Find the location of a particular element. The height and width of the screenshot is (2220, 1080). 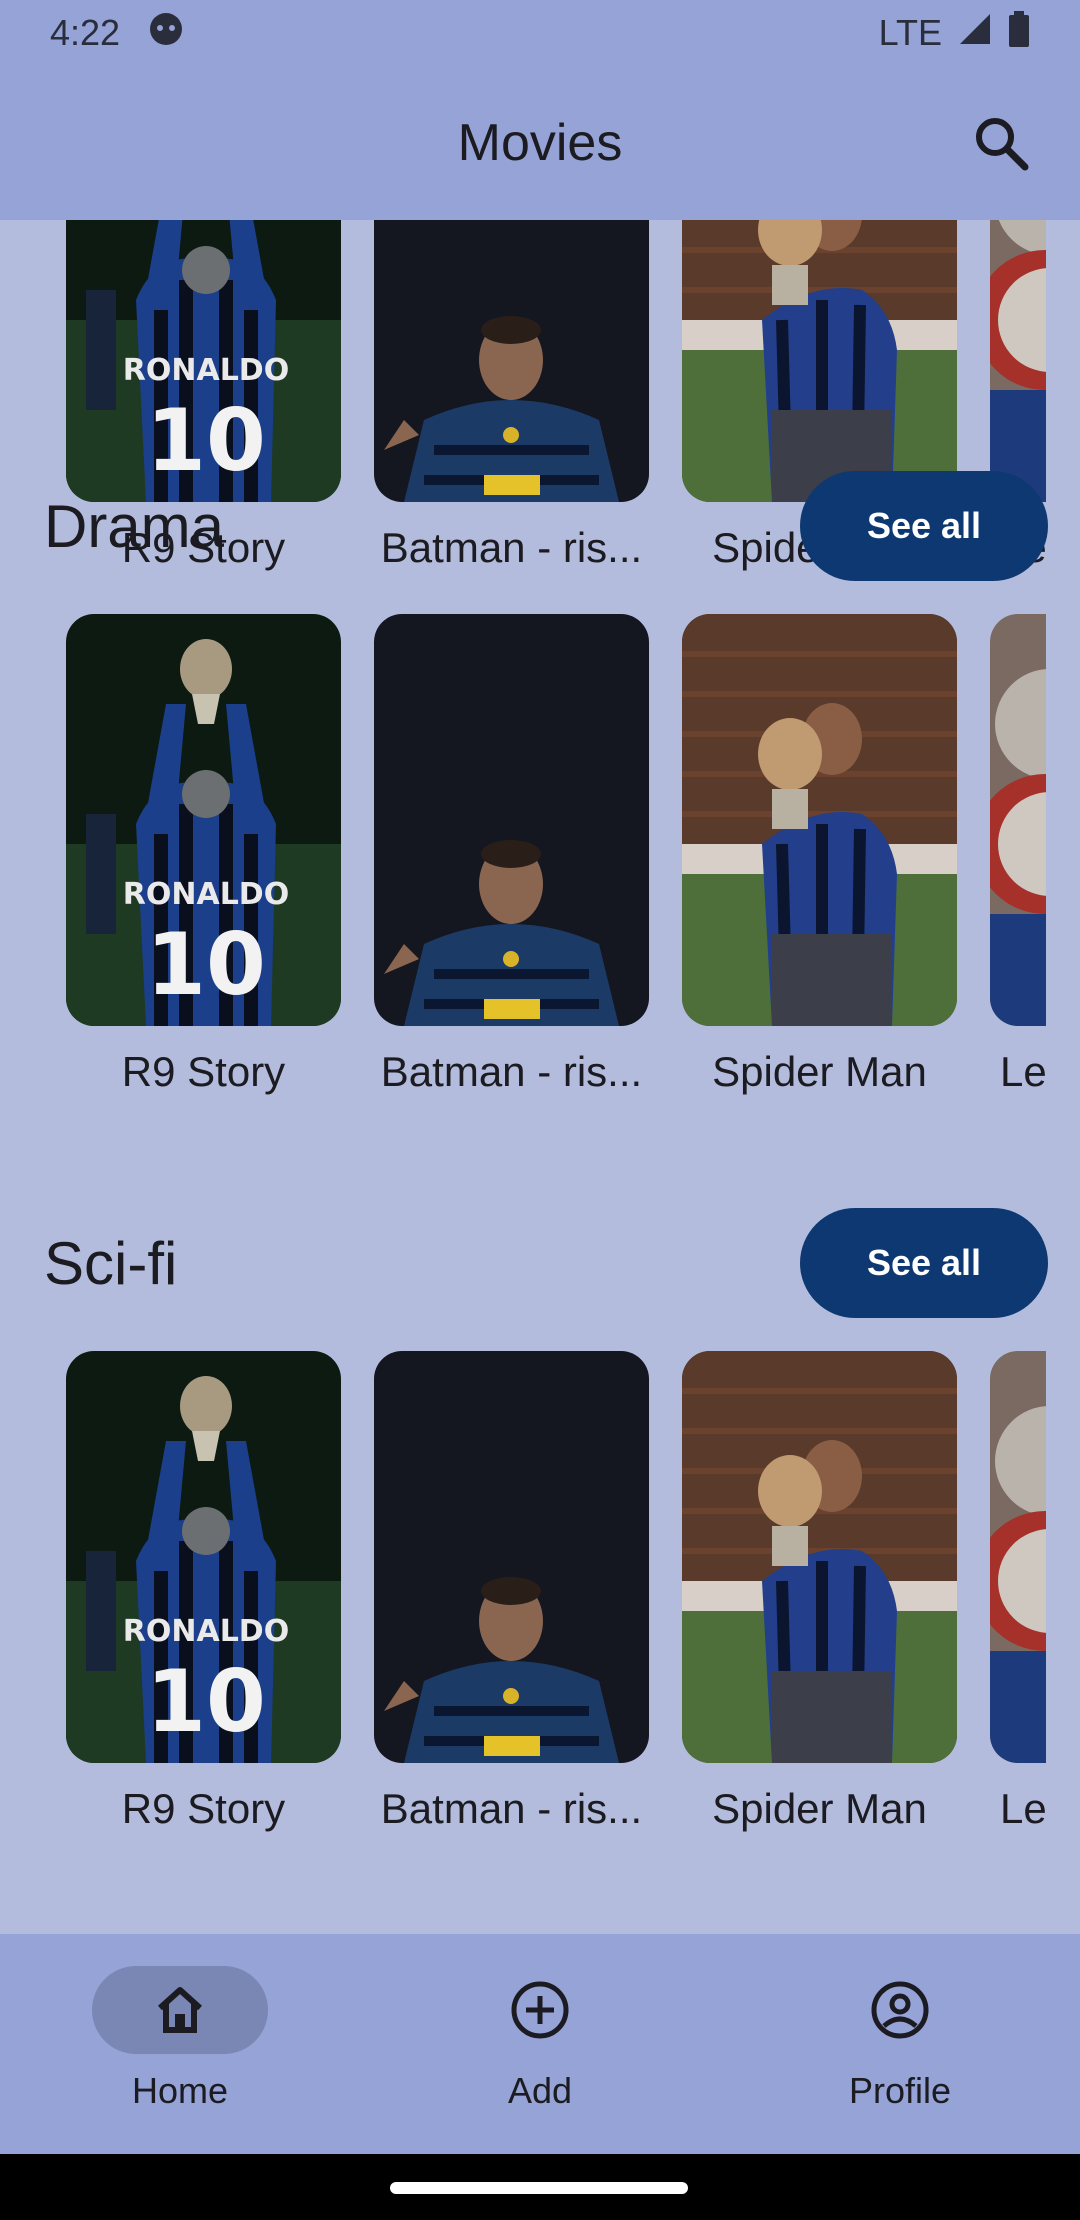

nav-item-add: Add is located at coordinates (540, 2051).